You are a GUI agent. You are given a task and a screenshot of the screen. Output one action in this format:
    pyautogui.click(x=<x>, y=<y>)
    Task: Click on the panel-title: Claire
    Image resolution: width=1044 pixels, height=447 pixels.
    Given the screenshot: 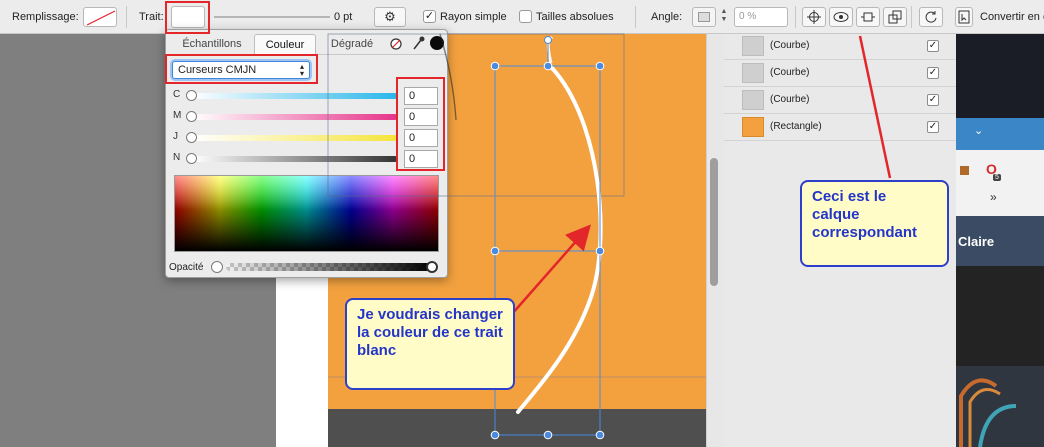 What is the action you would take?
    pyautogui.click(x=976, y=241)
    